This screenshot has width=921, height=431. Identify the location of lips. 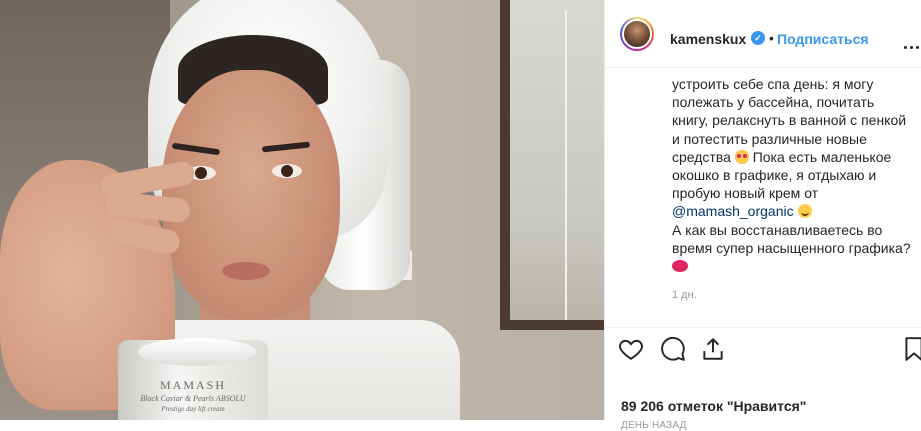
(246, 271).